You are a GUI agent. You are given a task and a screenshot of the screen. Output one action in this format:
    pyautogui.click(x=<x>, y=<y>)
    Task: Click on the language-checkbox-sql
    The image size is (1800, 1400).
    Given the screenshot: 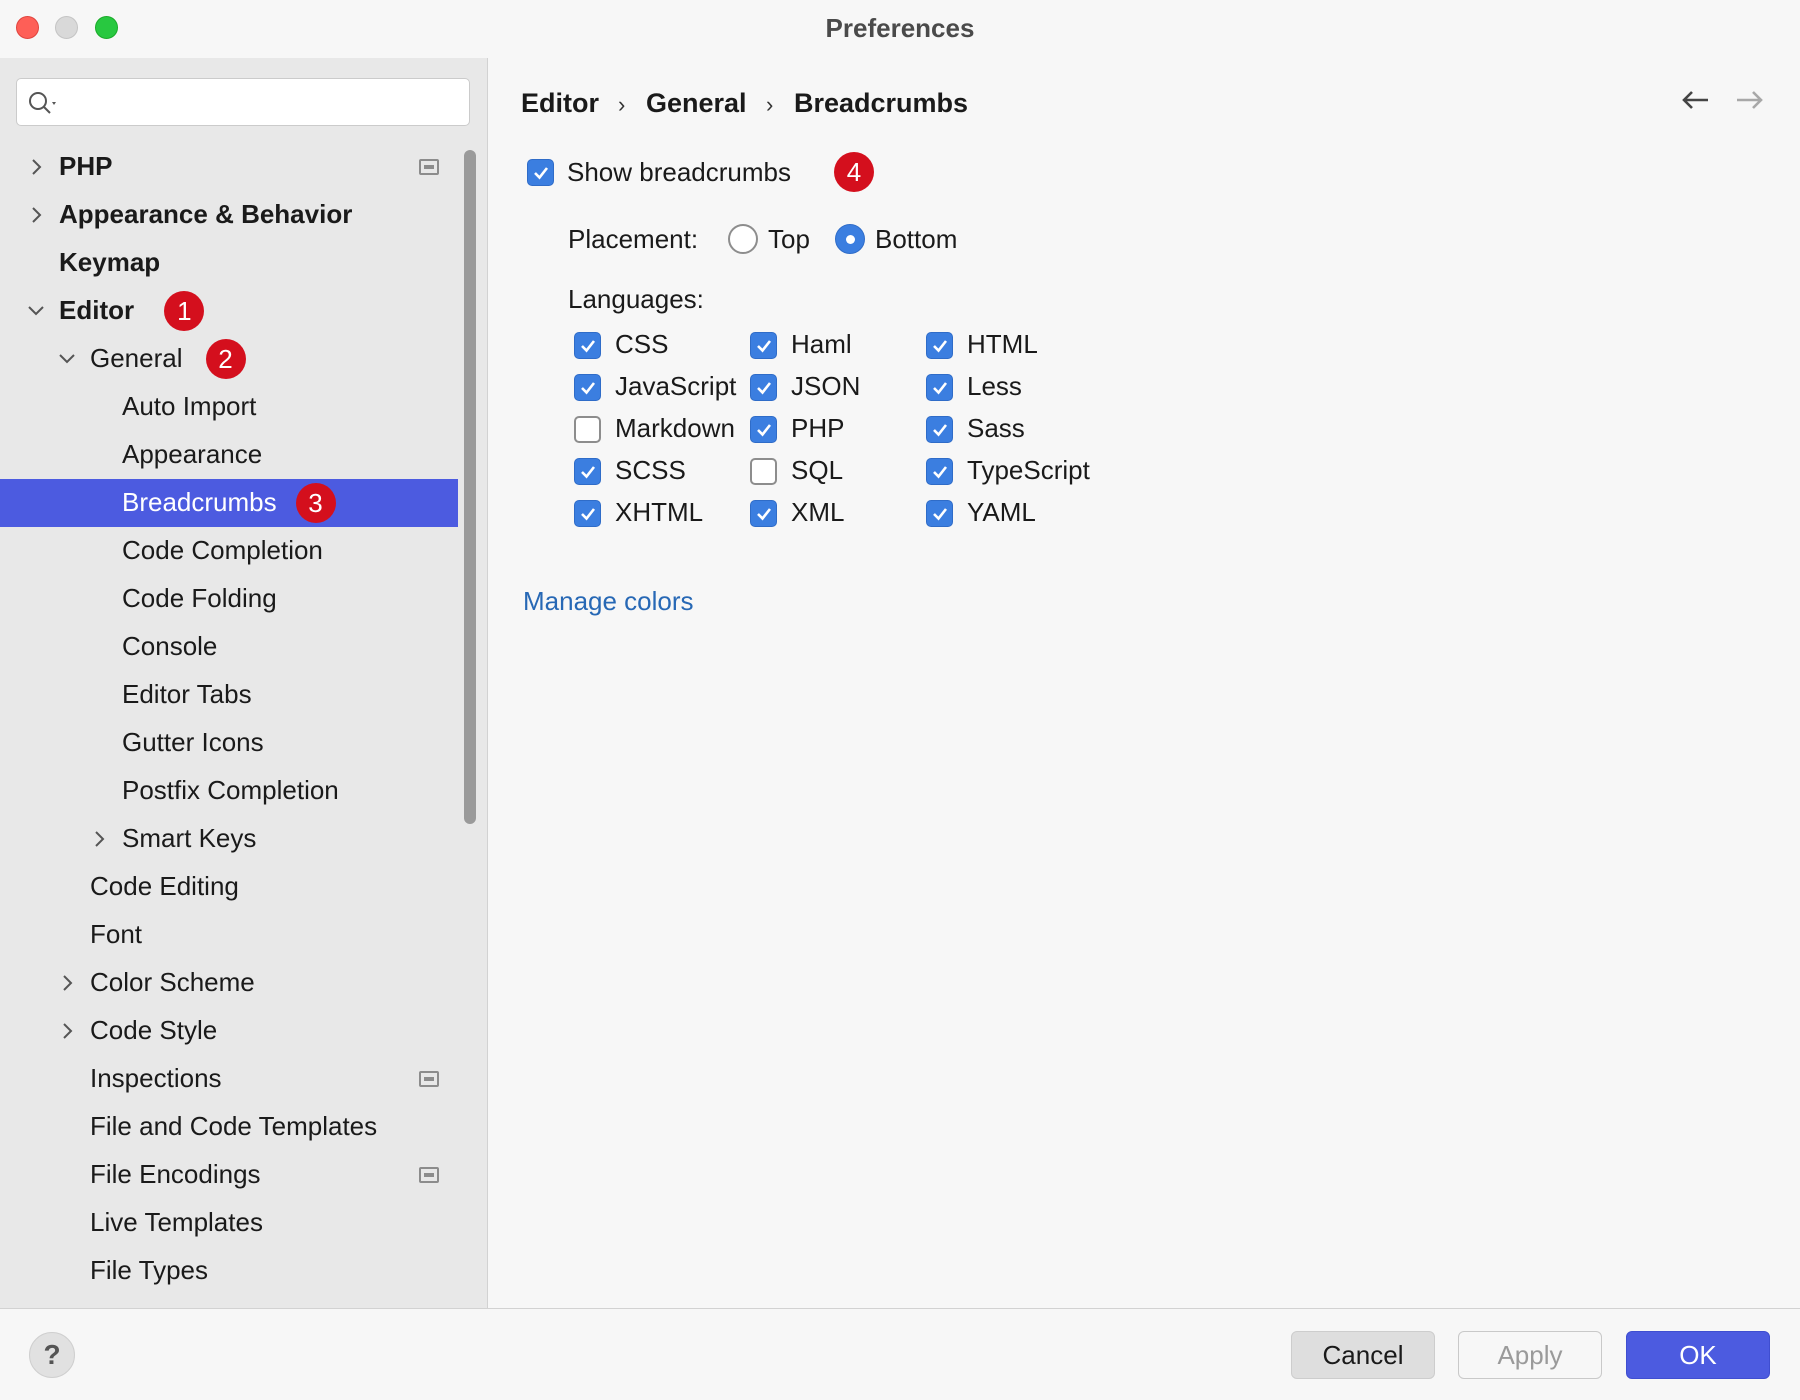 What is the action you would take?
    pyautogui.click(x=763, y=471)
    